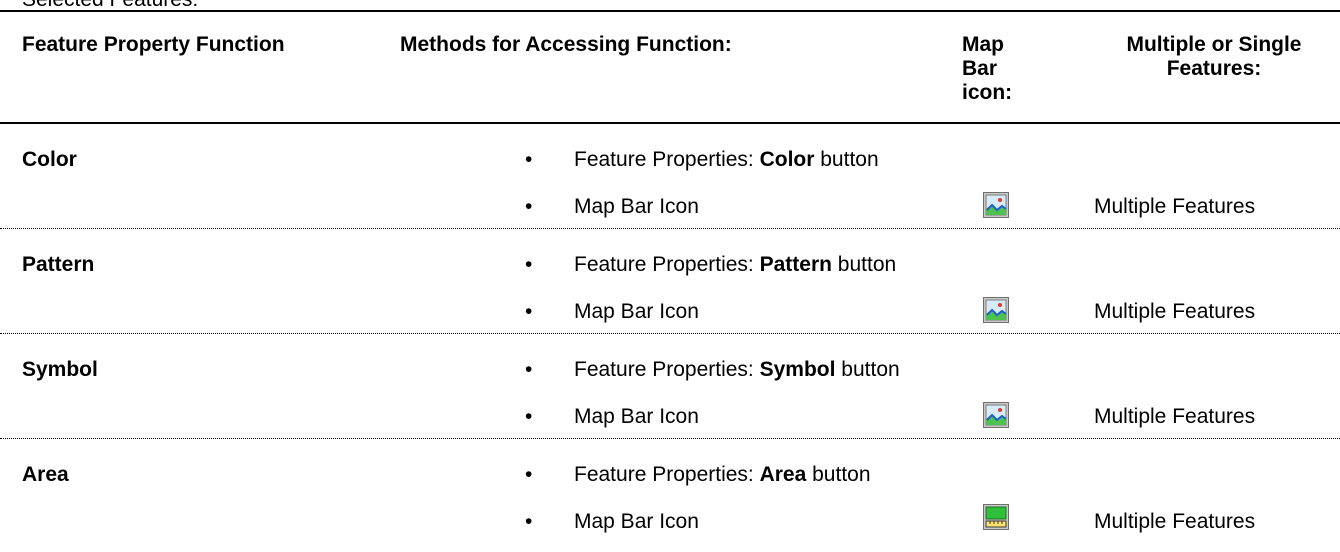 The image size is (1340, 552). Describe the element at coordinates (795, 264) in the screenshot. I see `method-button-name: Pattern` at that location.